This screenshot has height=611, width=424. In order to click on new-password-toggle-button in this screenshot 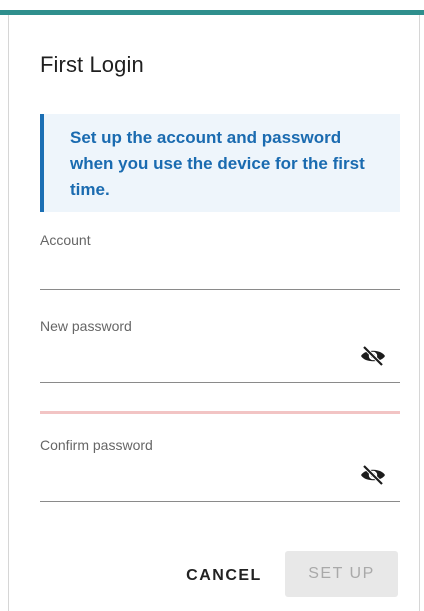, I will do `click(373, 358)`.